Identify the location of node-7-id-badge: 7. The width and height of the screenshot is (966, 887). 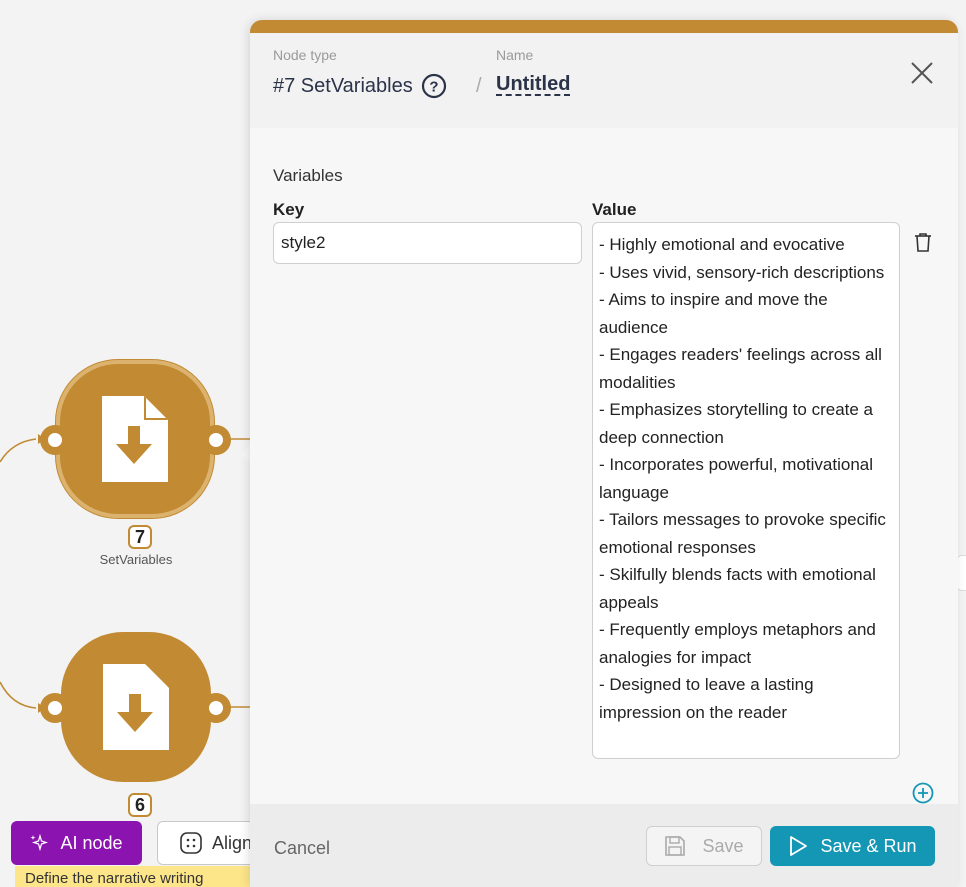
(140, 537).